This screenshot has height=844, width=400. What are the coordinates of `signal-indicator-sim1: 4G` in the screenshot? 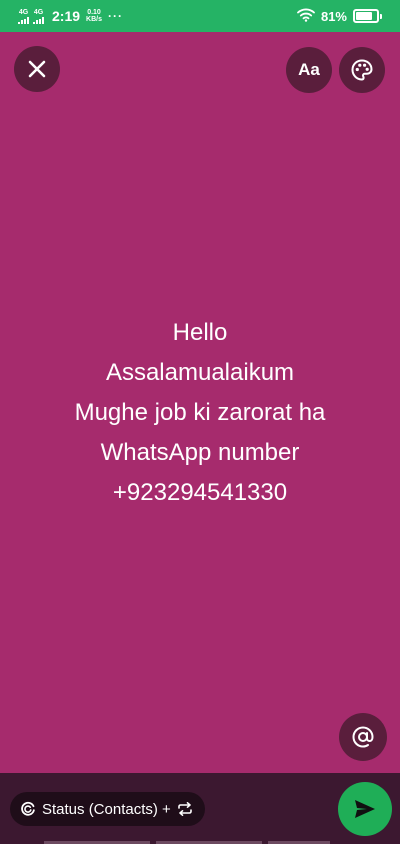 It's located at (23, 16).